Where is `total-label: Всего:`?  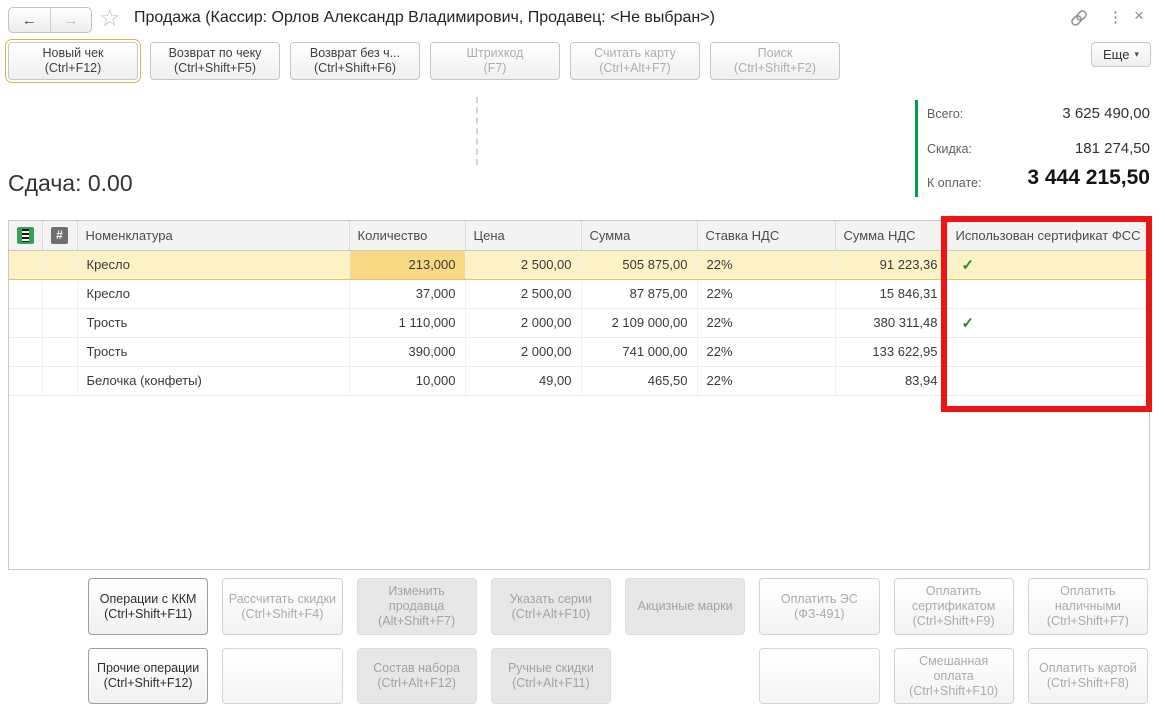
total-label: Всего: is located at coordinates (945, 114).